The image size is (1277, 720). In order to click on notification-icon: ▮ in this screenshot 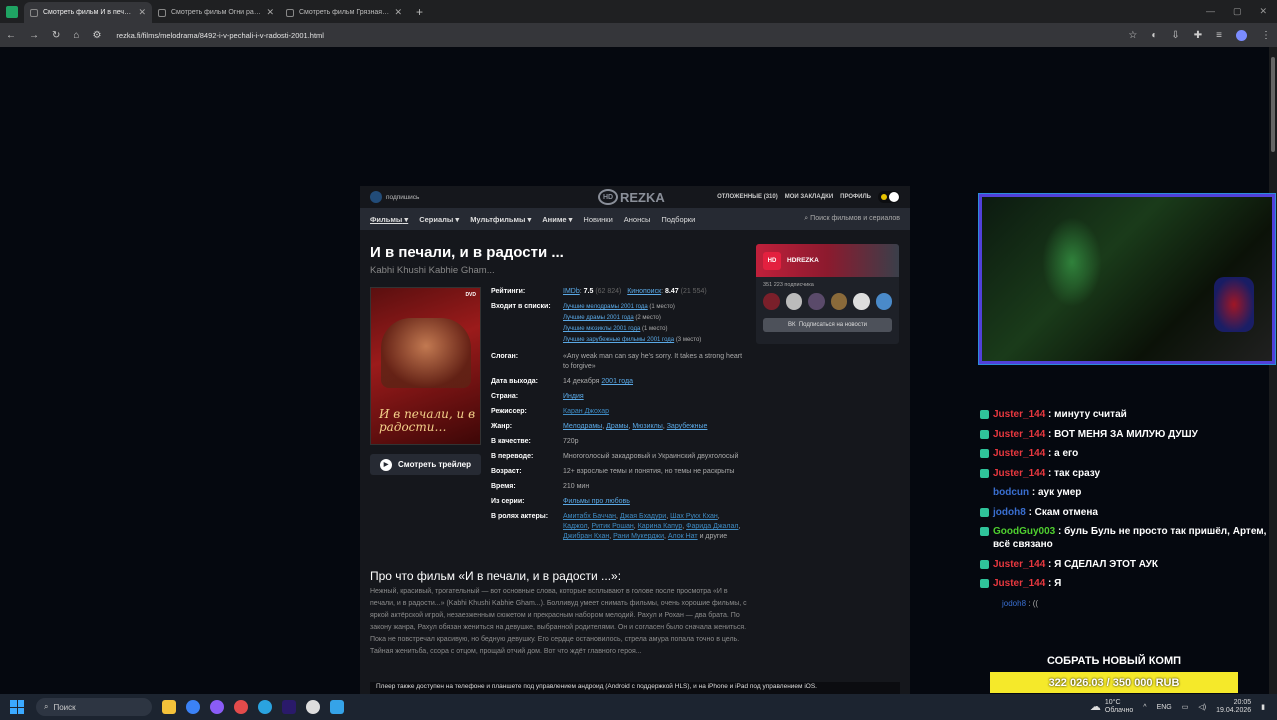, I will do `click(1263, 707)`.